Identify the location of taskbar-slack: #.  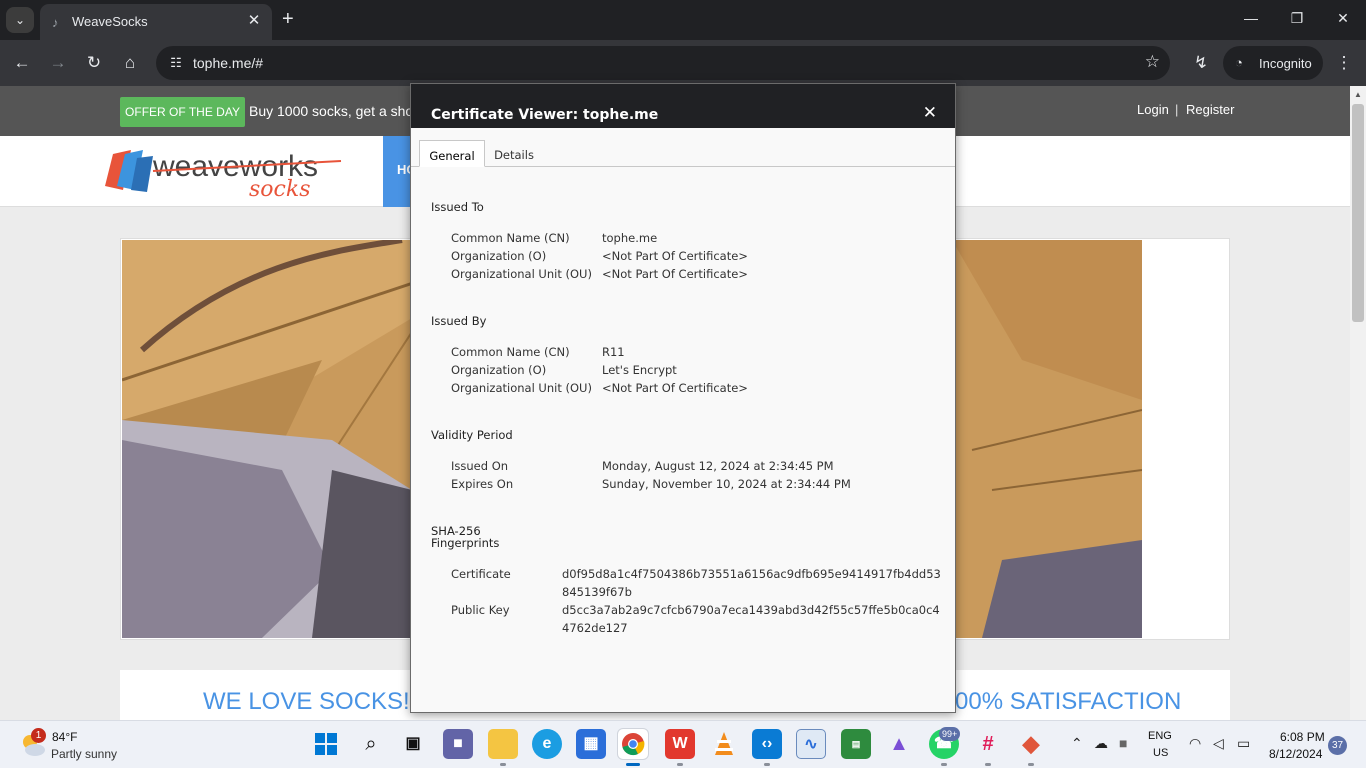
(988, 744).